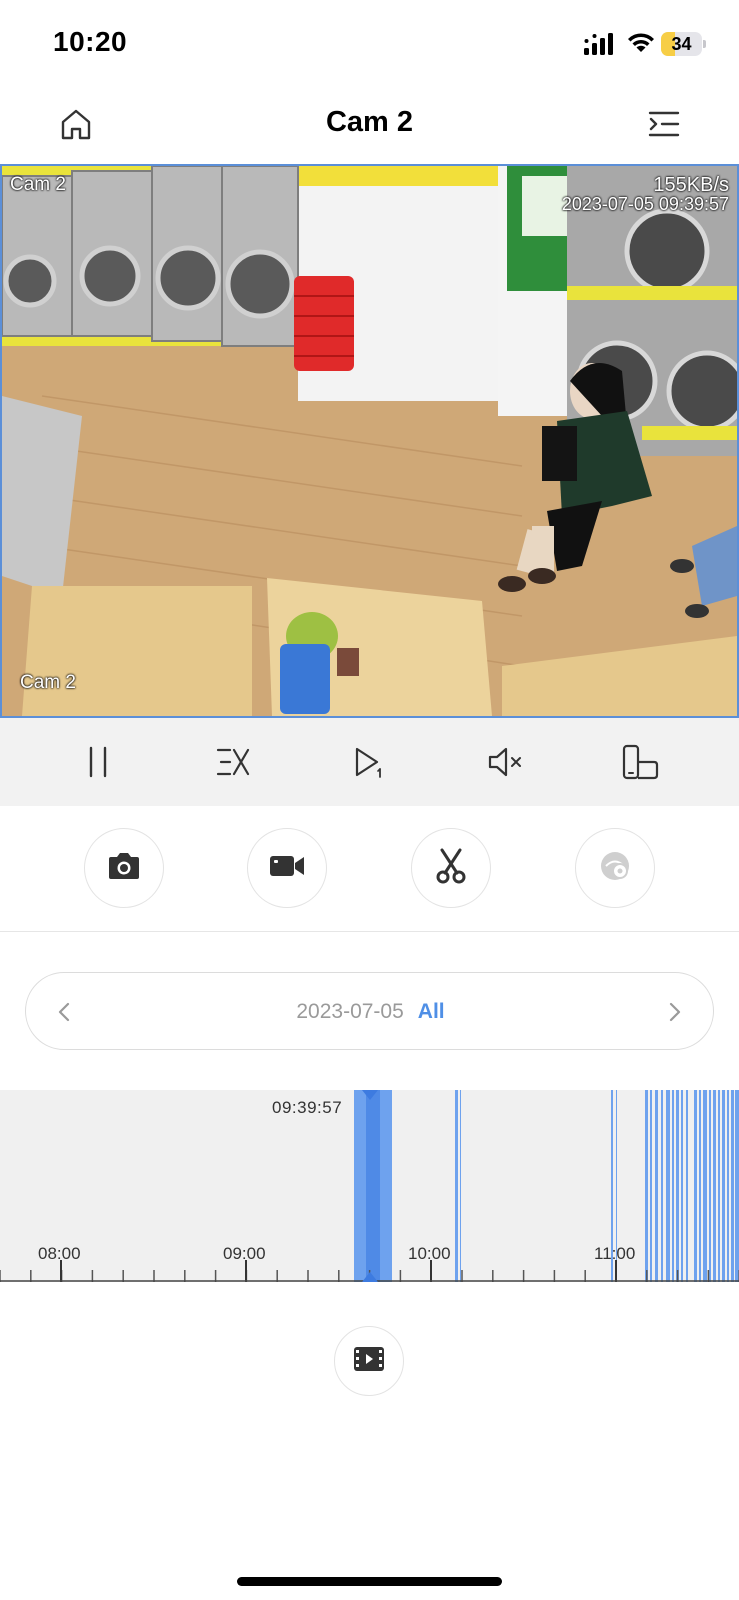 This screenshot has width=739, height=1600. I want to click on timeline-hour-label: 11:00, so click(615, 1253).